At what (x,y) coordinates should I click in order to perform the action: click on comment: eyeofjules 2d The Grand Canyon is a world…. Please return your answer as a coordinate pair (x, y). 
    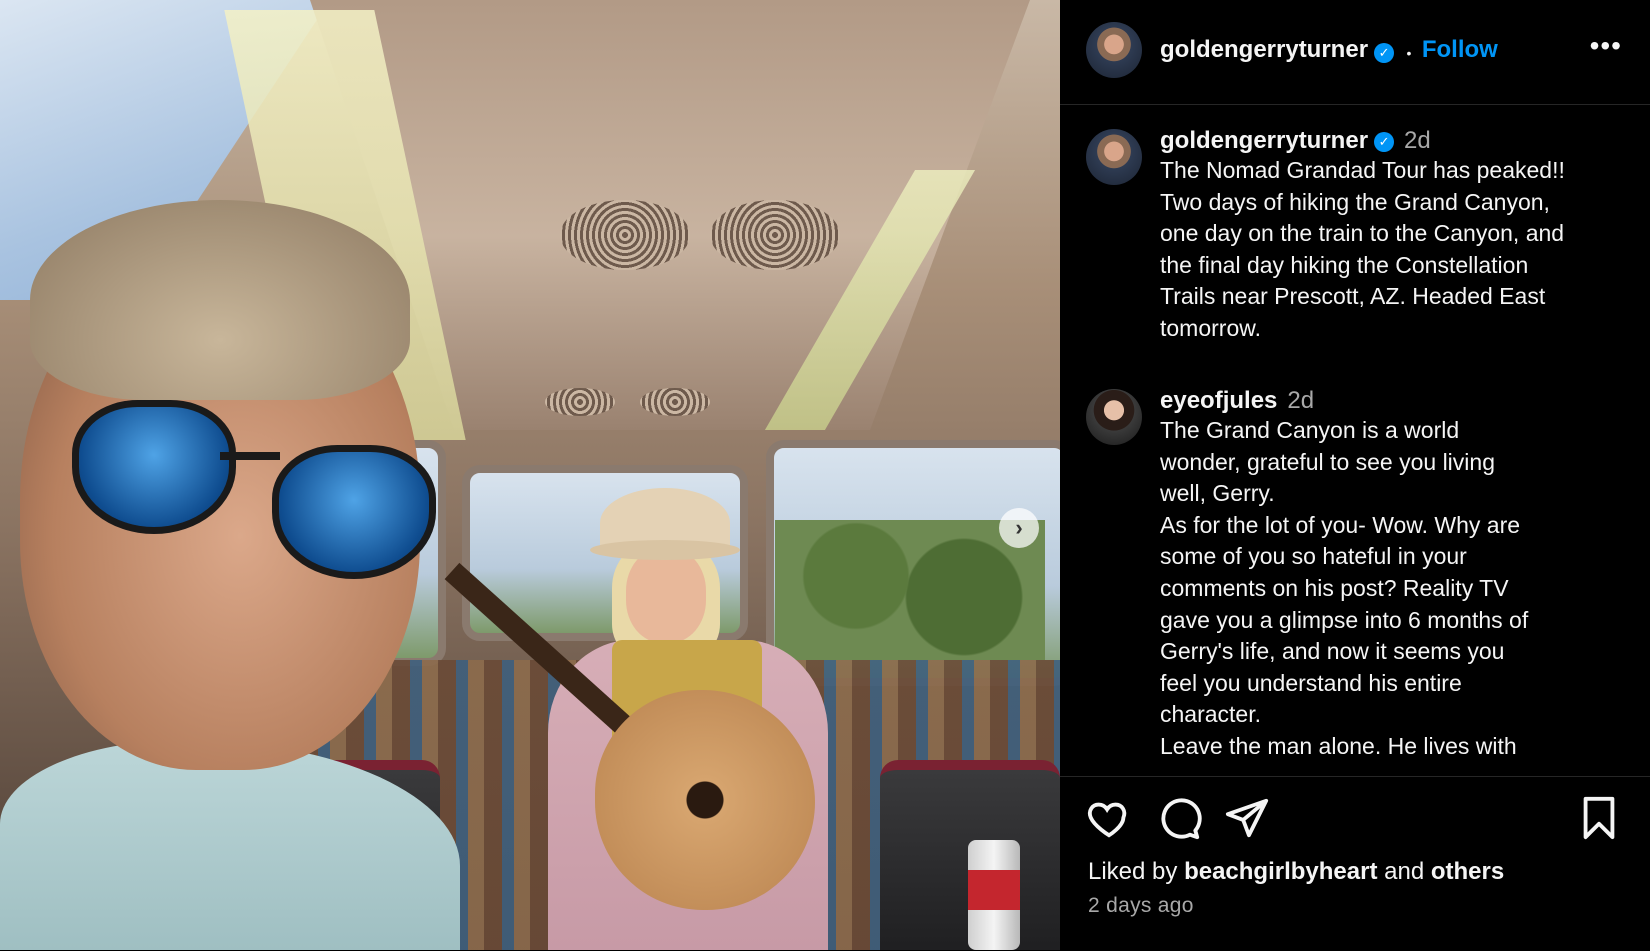
    Looking at the image, I should click on (1358, 575).